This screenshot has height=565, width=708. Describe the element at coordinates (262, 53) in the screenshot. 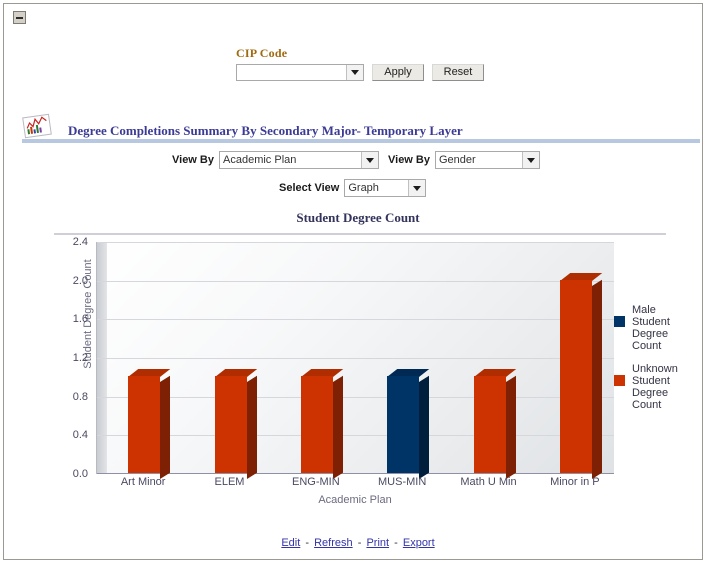

I see `cip-code-label: CIP Code` at that location.